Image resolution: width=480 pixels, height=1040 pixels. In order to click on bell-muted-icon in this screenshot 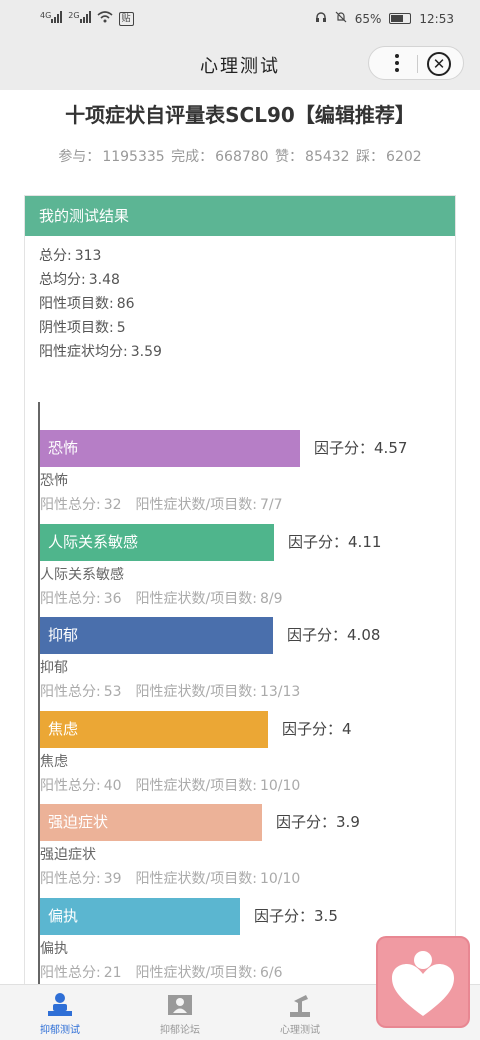, I will do `click(341, 18)`.